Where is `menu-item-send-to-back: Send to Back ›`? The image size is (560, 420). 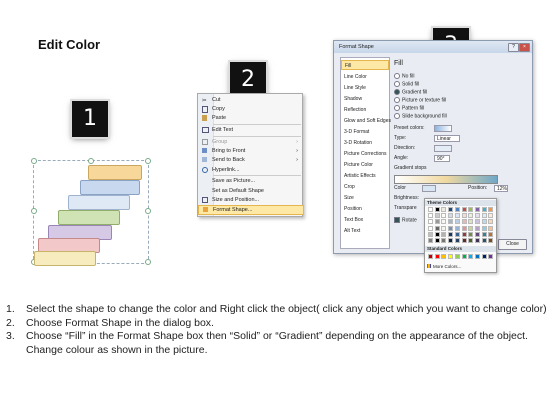 menu-item-send-to-back: Send to Back › is located at coordinates (250, 160).